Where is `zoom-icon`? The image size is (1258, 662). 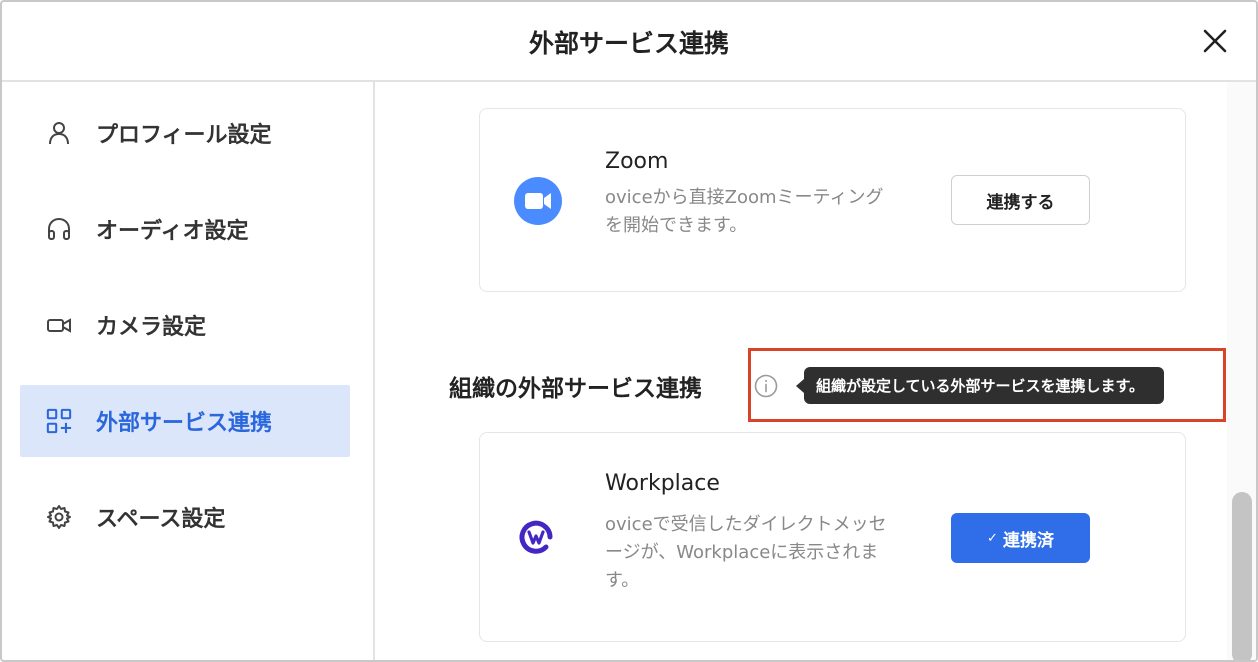 zoom-icon is located at coordinates (538, 201).